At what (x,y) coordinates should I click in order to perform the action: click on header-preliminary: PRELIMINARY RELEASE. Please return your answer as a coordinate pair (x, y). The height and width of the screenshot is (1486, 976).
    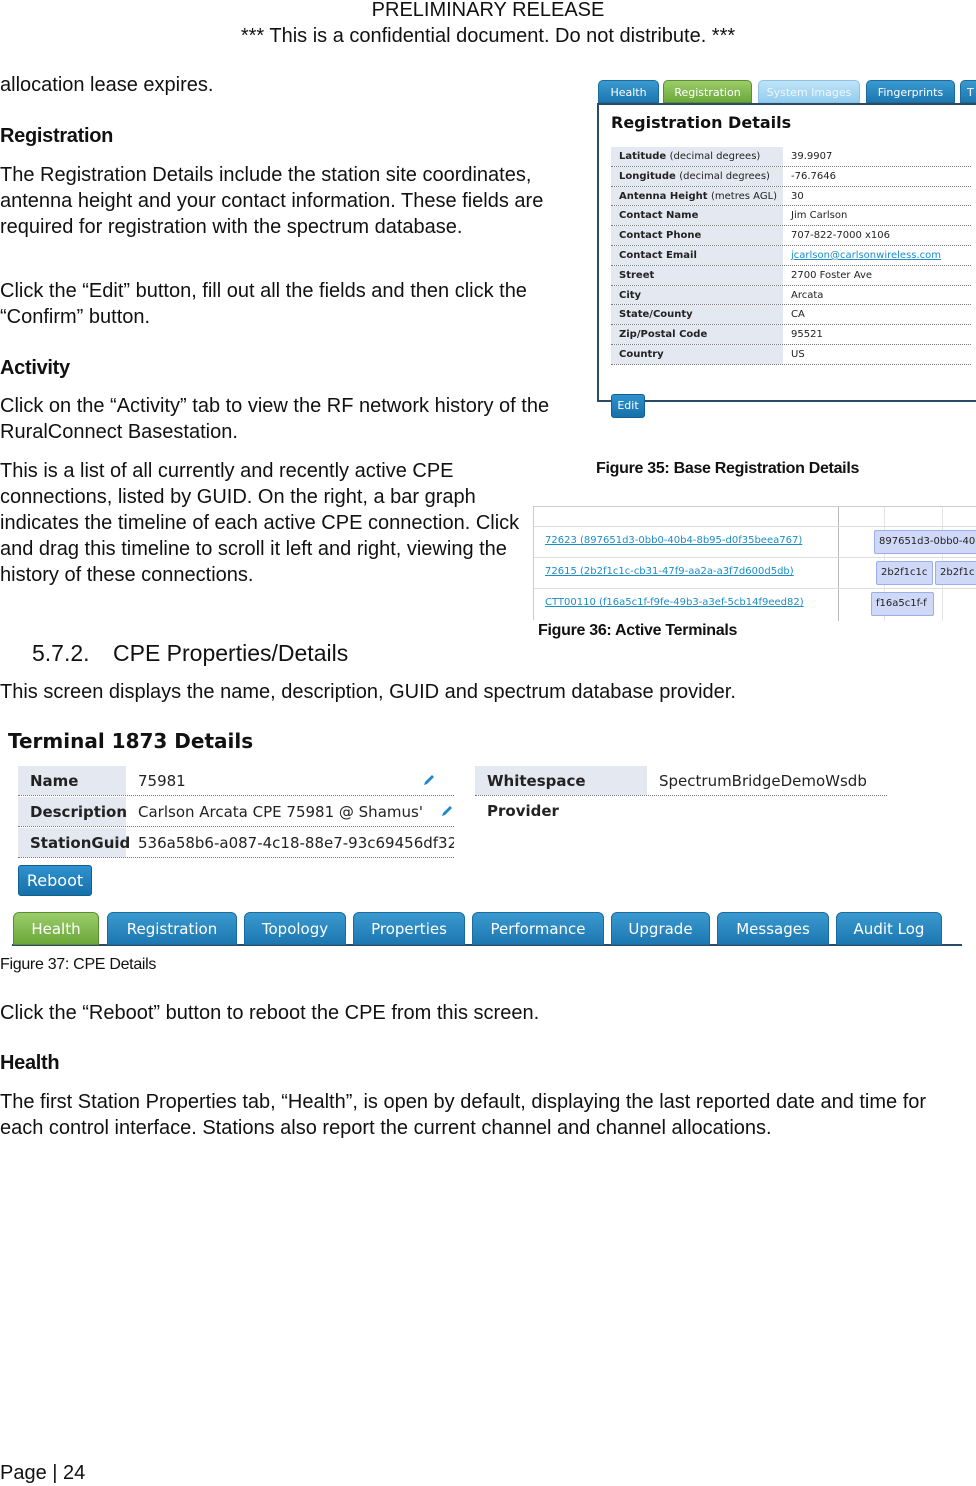
    Looking at the image, I should click on (488, 10).